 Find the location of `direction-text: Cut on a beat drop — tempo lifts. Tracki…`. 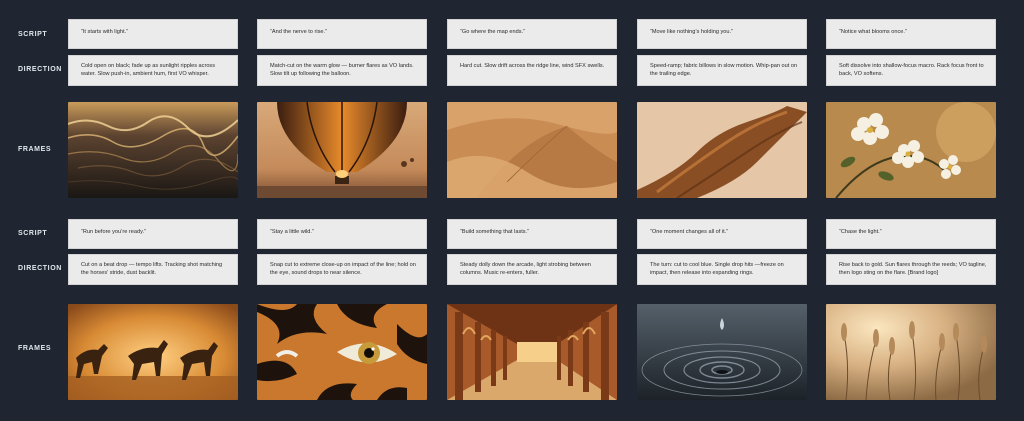

direction-text: Cut on a beat drop — tempo lifts. Tracki… is located at coordinates (152, 269).